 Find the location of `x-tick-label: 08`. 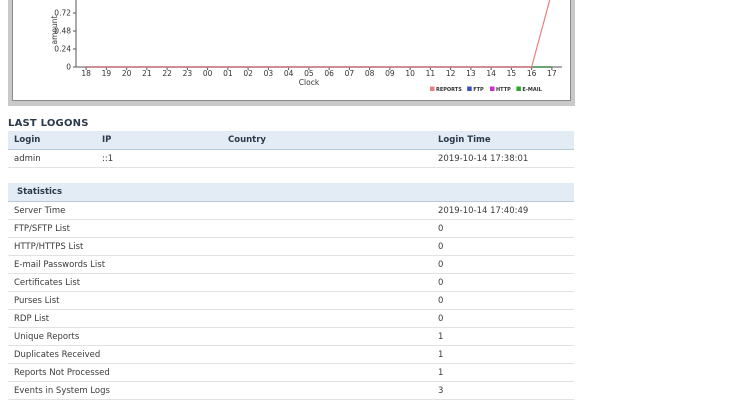

x-tick-label: 08 is located at coordinates (370, 73).